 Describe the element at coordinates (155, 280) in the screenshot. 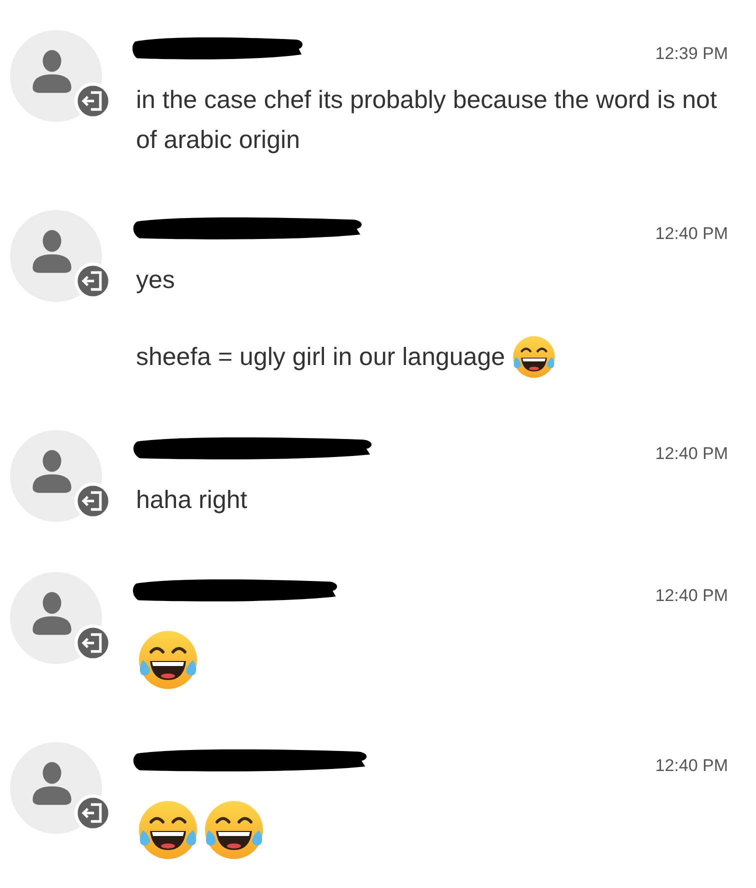

I see `message-text: yes` at that location.